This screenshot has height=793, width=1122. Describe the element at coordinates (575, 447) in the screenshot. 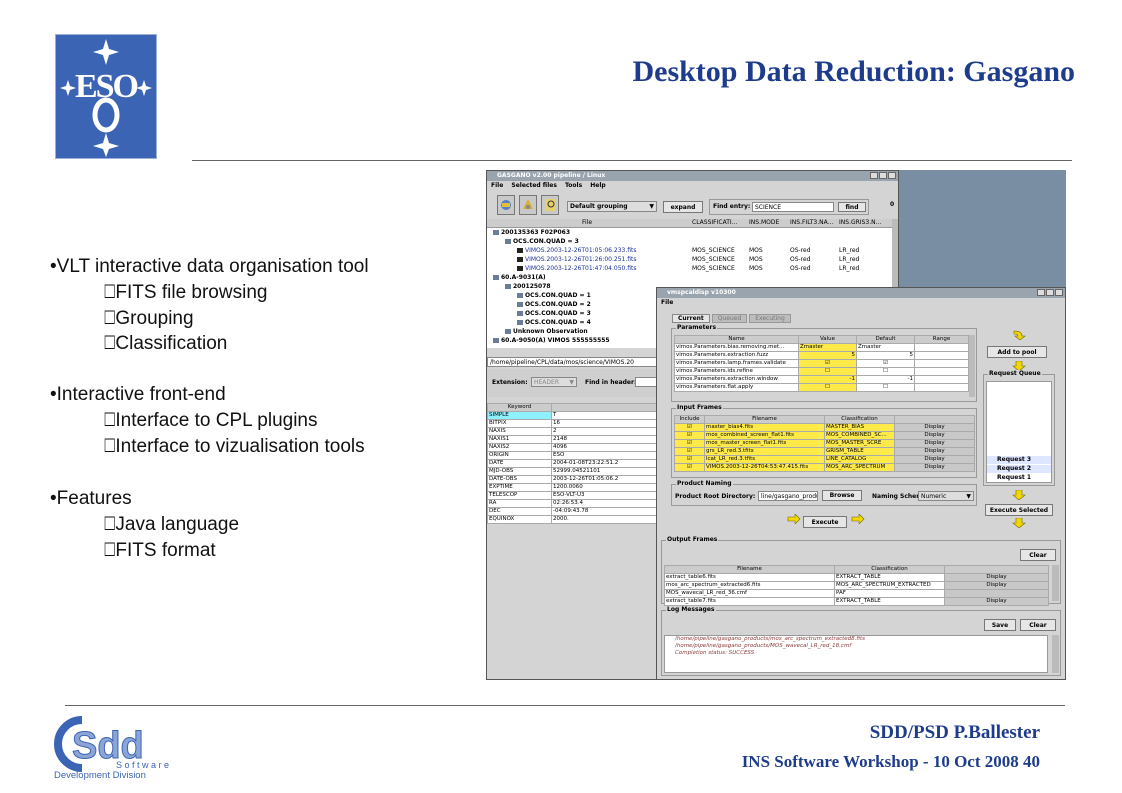

I see `header-row: NAXIS2 4096` at that location.